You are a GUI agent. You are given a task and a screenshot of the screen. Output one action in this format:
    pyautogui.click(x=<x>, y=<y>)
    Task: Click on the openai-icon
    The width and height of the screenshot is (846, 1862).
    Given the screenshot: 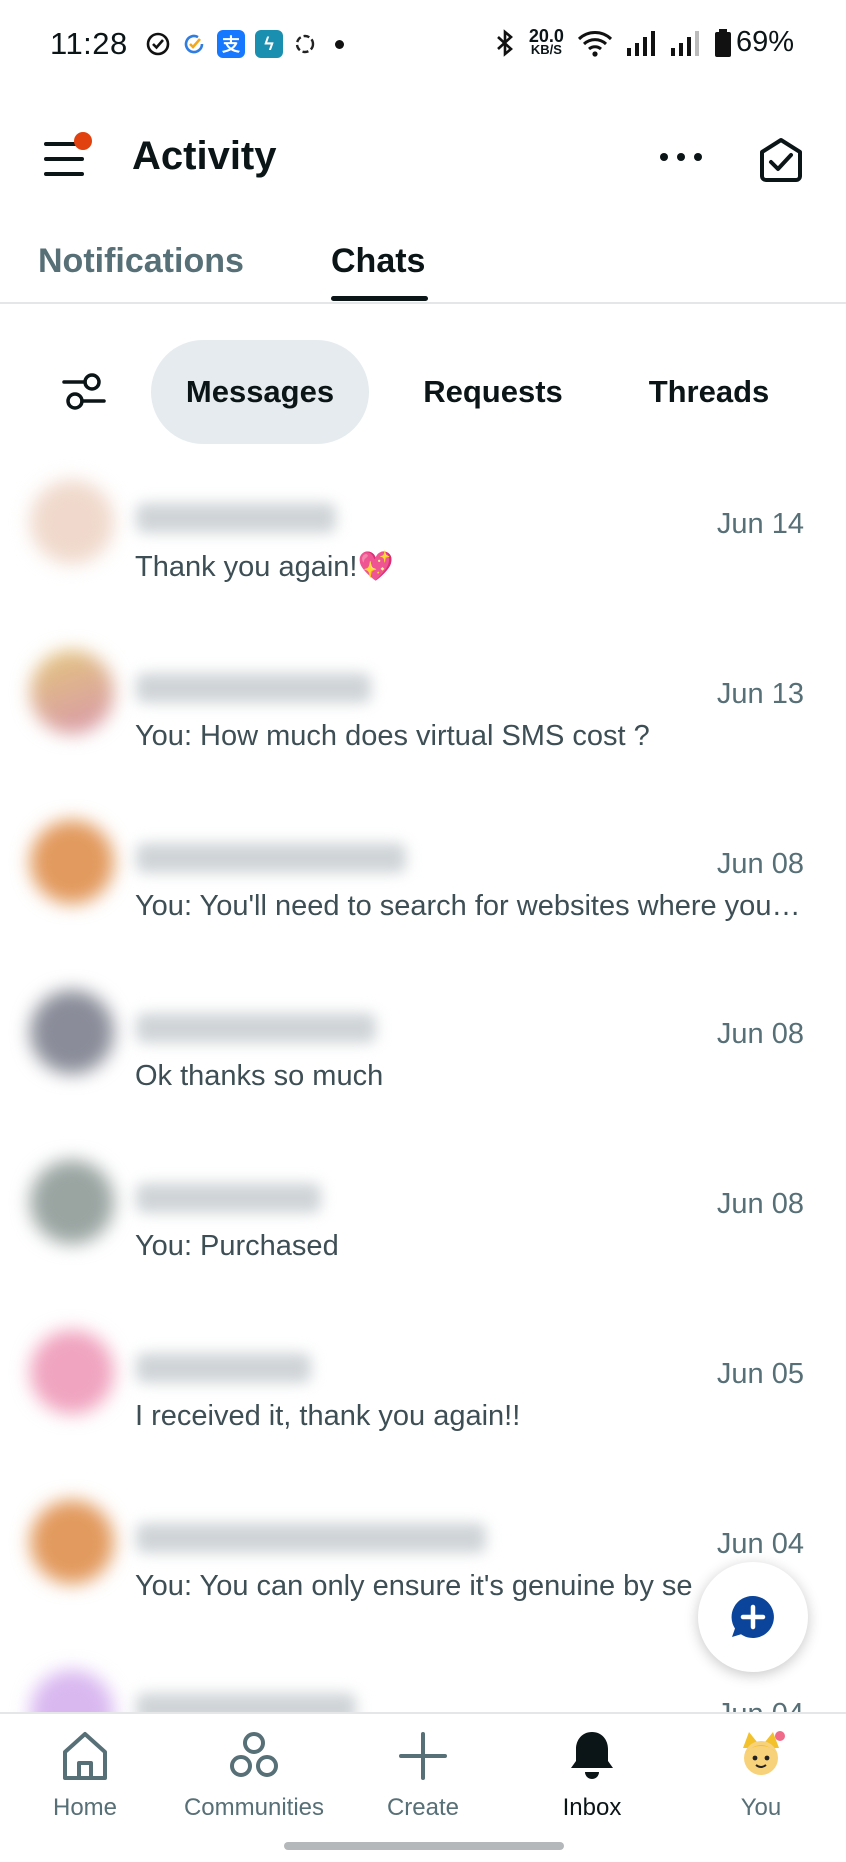 What is the action you would take?
    pyautogui.click(x=305, y=44)
    